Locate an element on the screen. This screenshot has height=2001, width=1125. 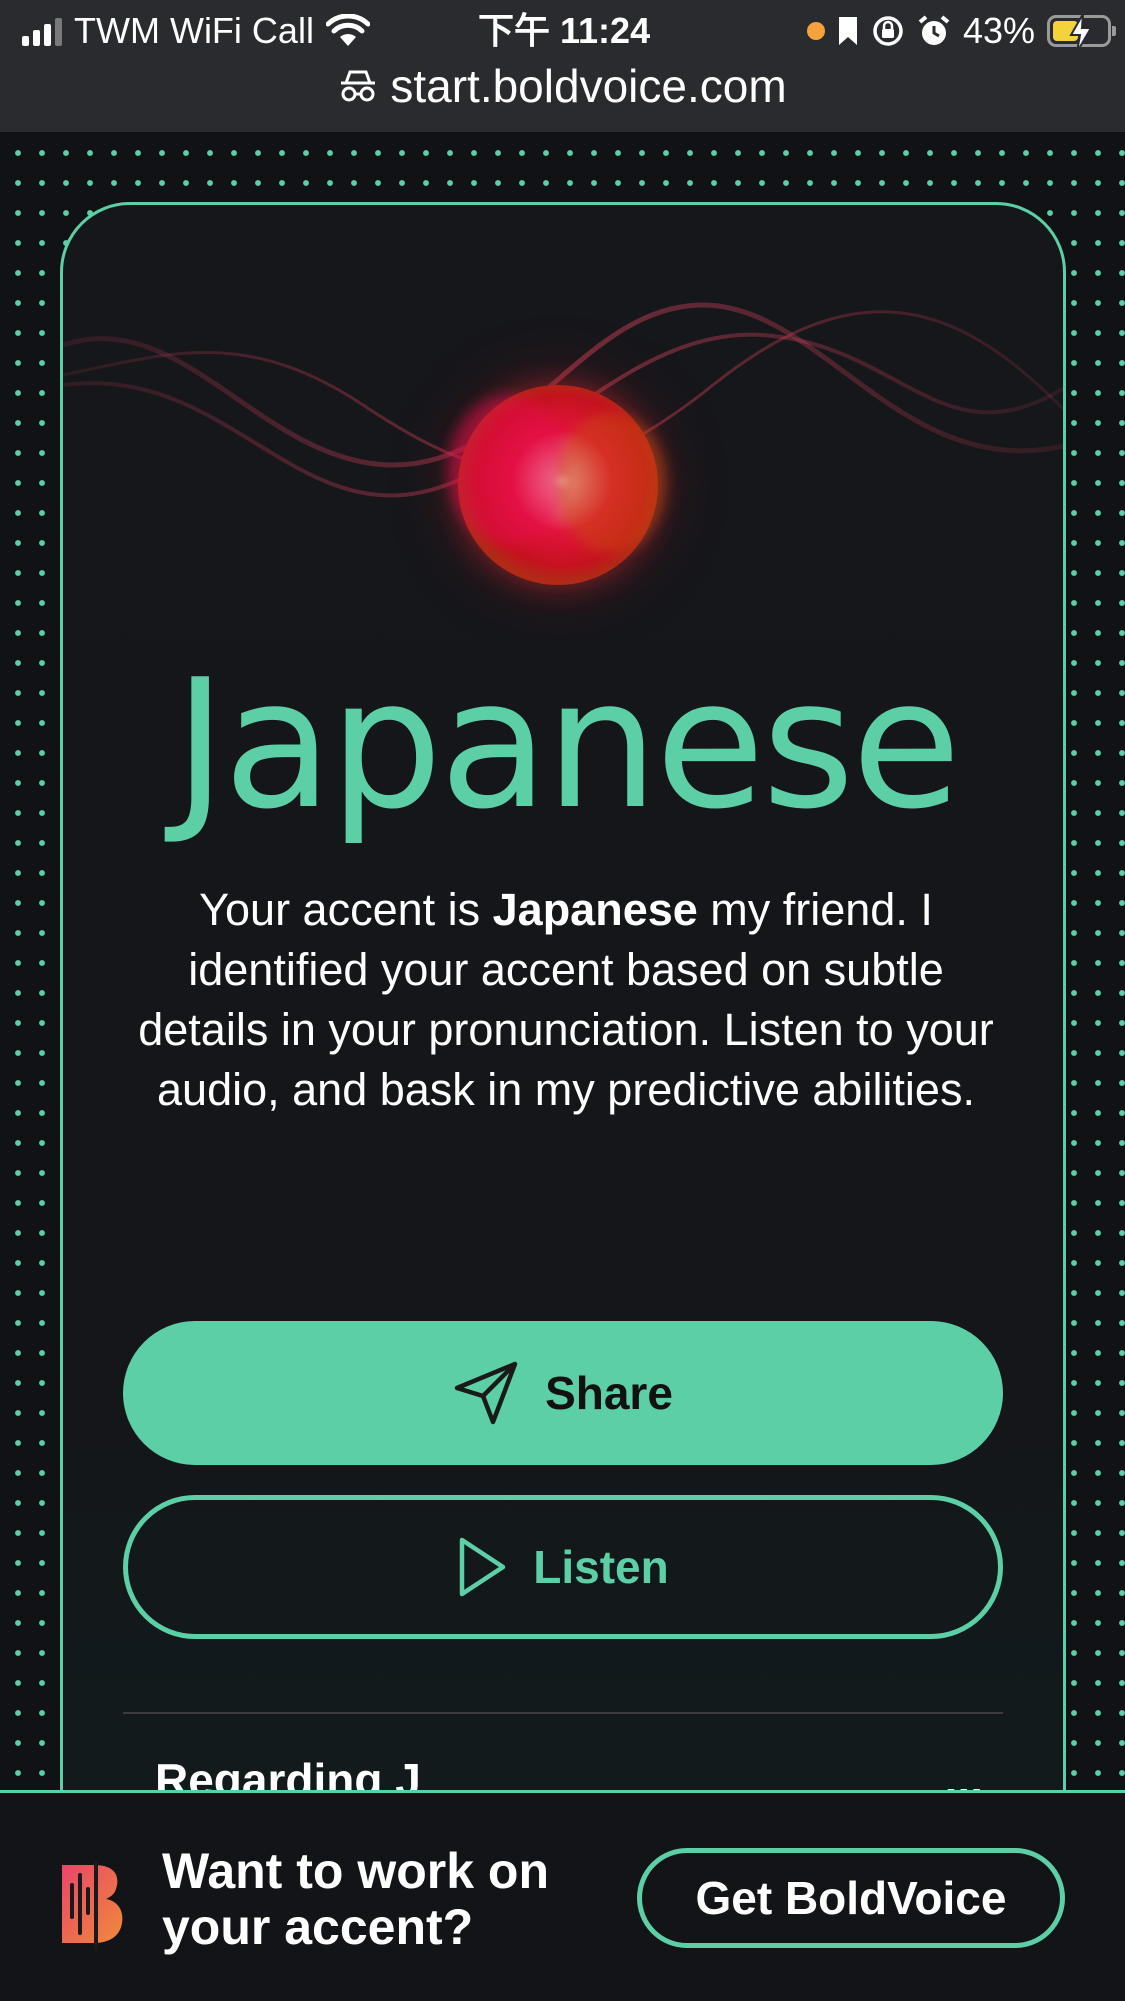
url-text: start.boldvoice.com is located at coordinates (588, 86).